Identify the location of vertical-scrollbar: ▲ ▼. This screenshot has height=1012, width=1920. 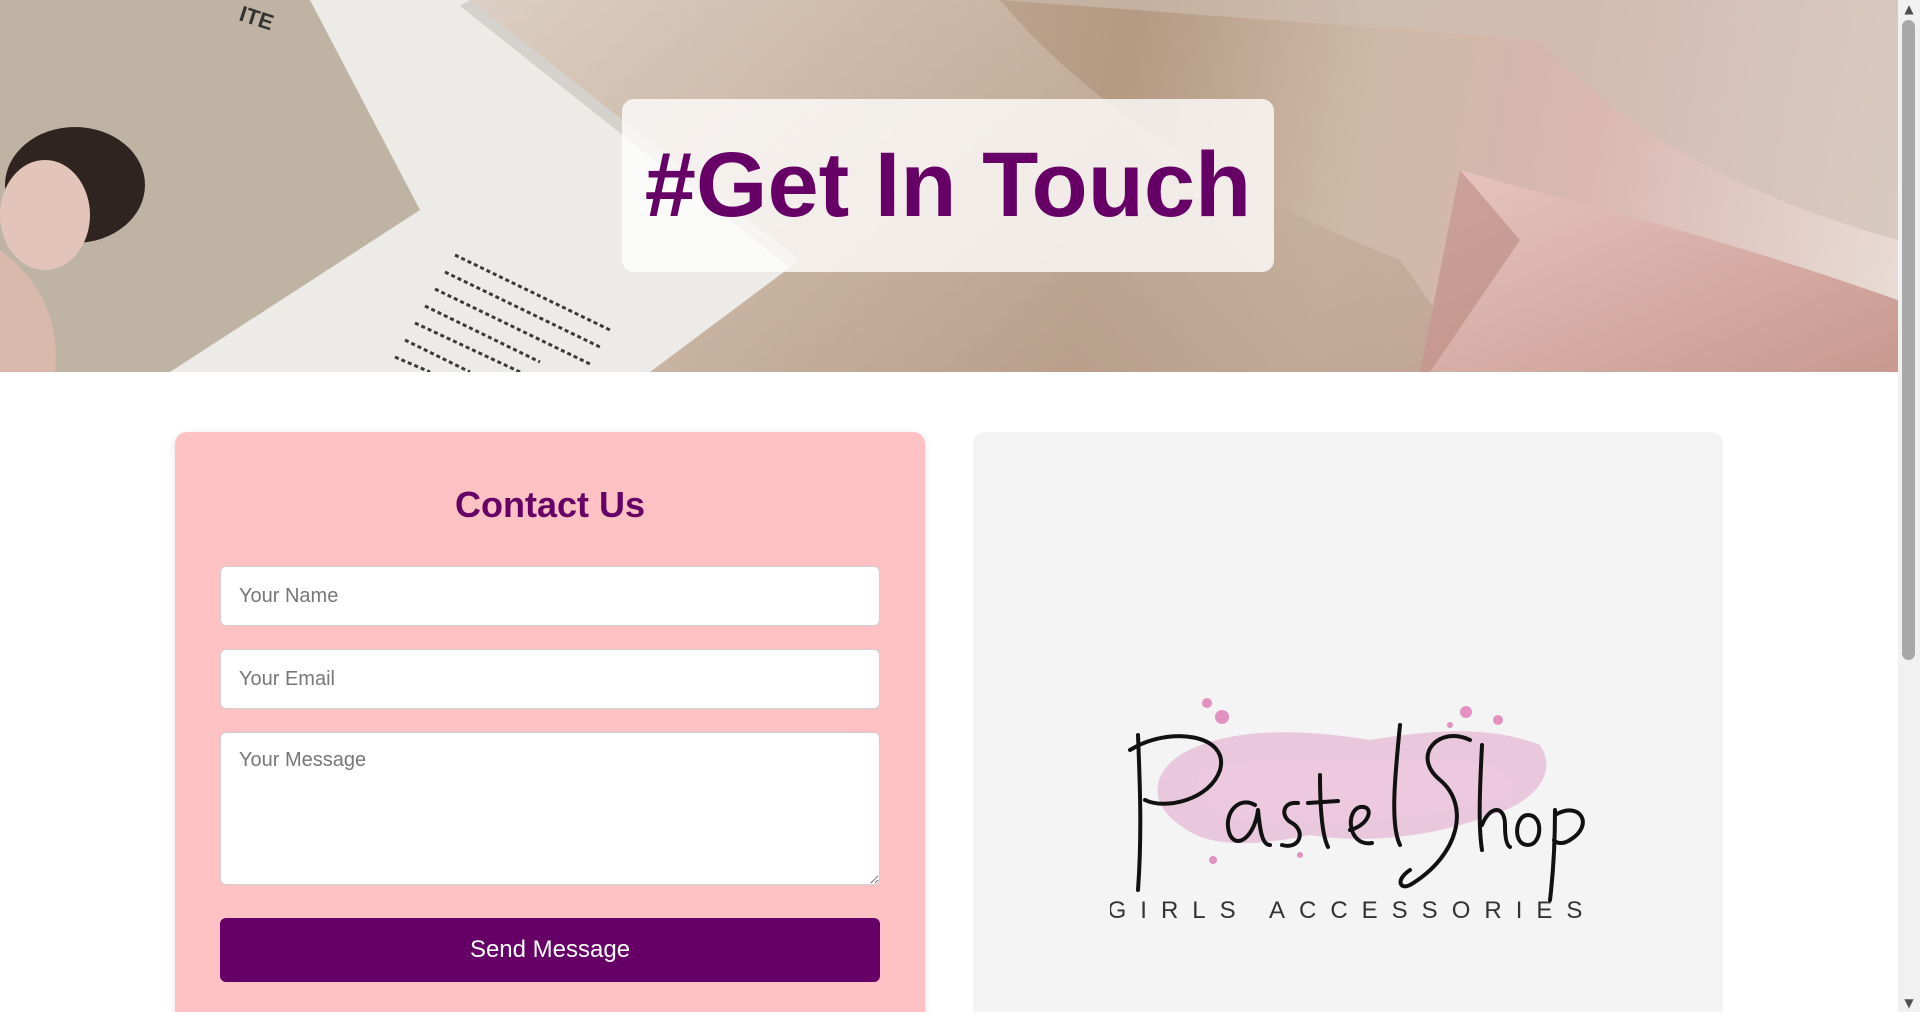
(1909, 506).